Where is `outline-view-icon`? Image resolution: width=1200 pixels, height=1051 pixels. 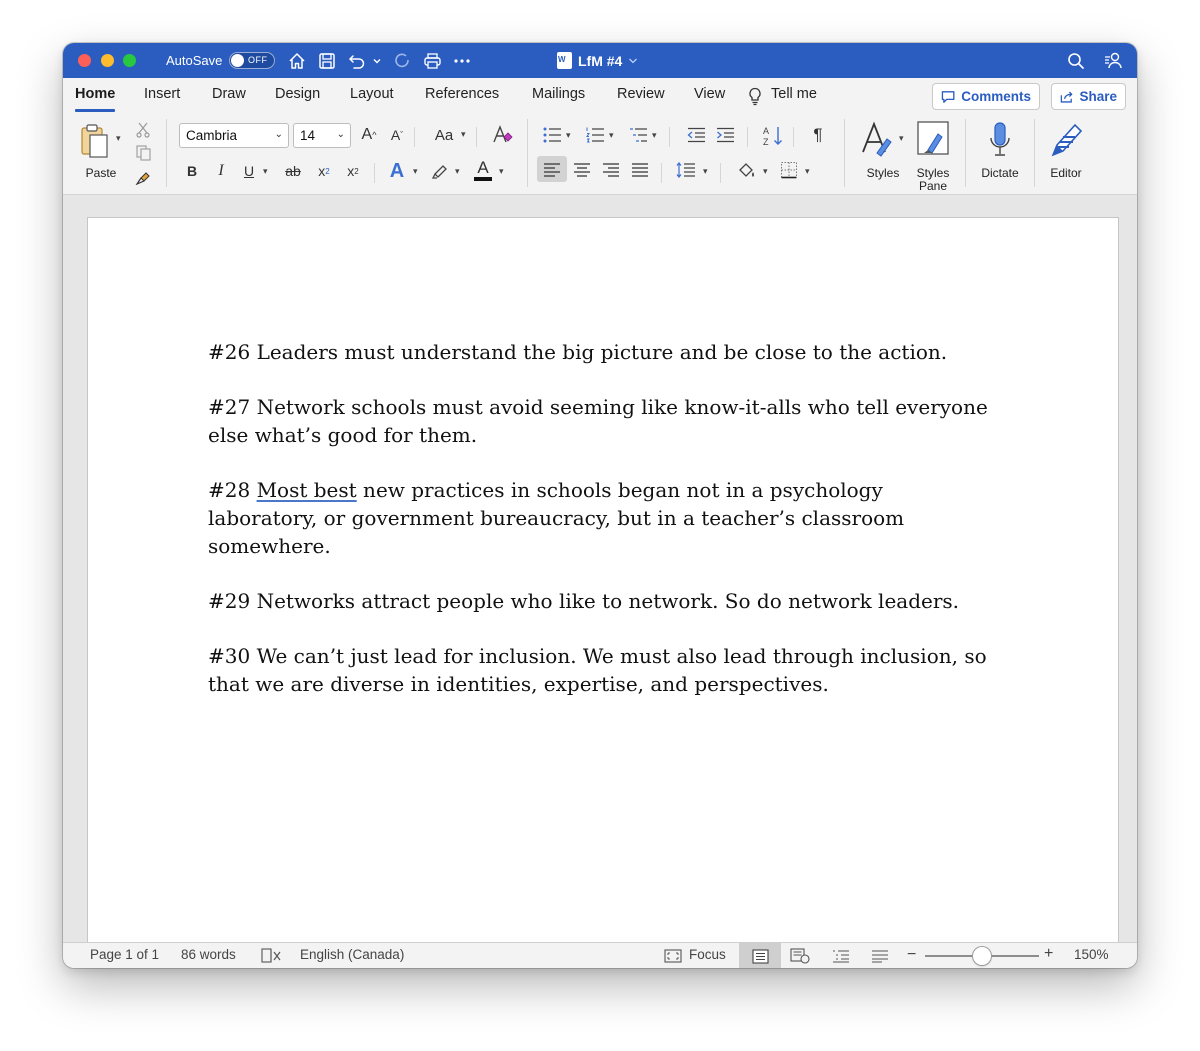
outline-view-icon is located at coordinates (841, 956).